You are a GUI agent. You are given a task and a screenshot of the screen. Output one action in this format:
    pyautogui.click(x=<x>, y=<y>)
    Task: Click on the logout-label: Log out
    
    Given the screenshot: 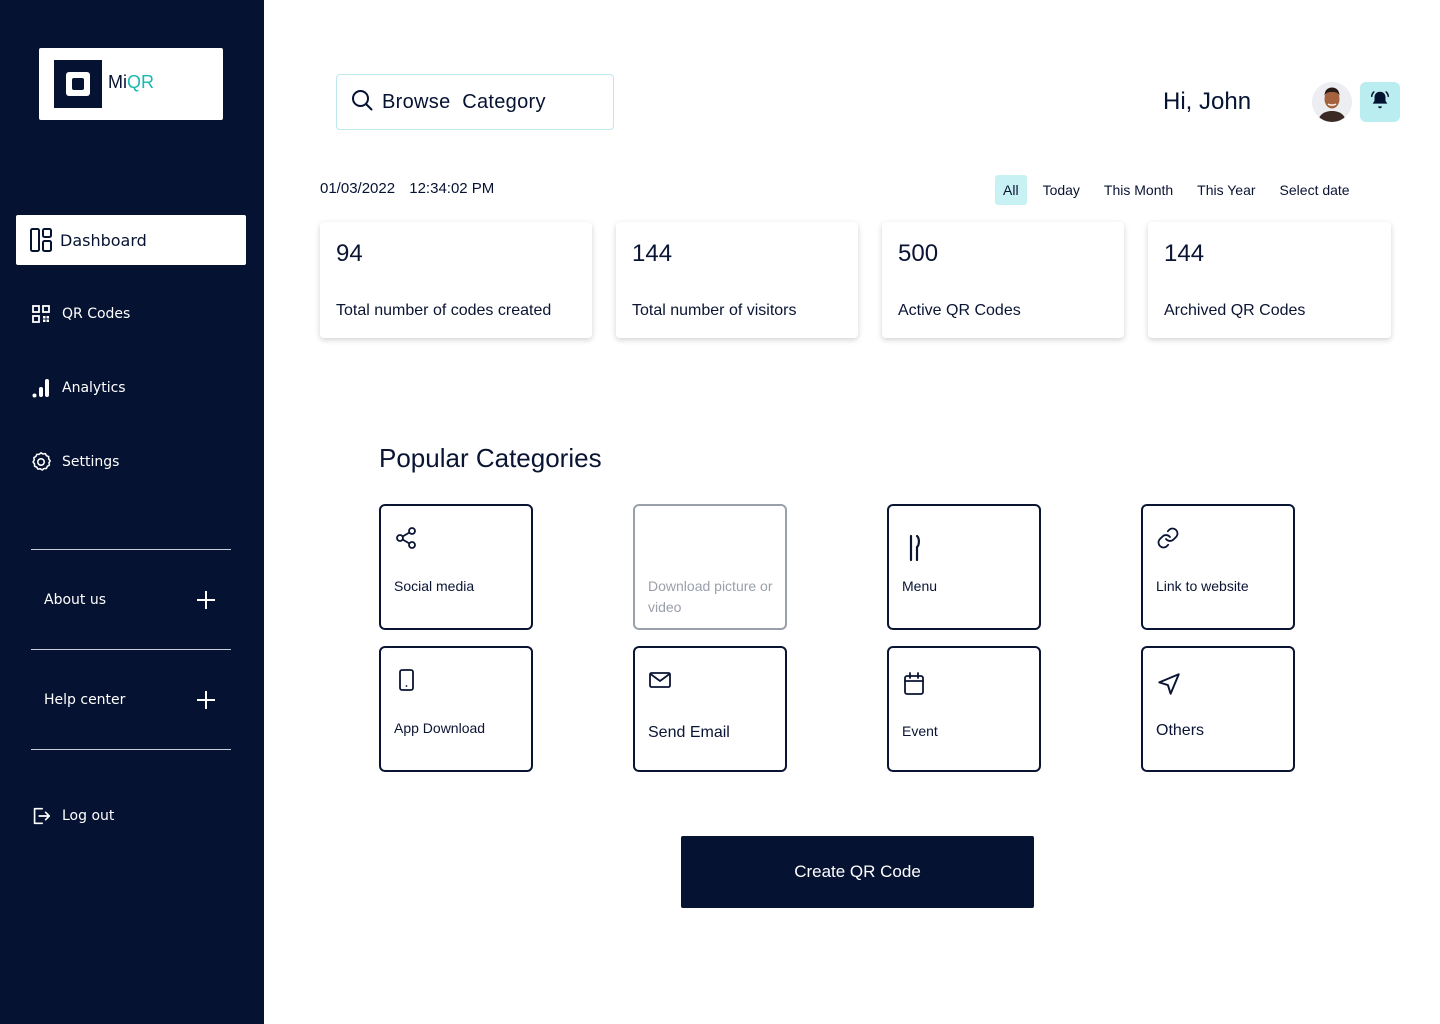 What is the action you would take?
    pyautogui.click(x=88, y=816)
    